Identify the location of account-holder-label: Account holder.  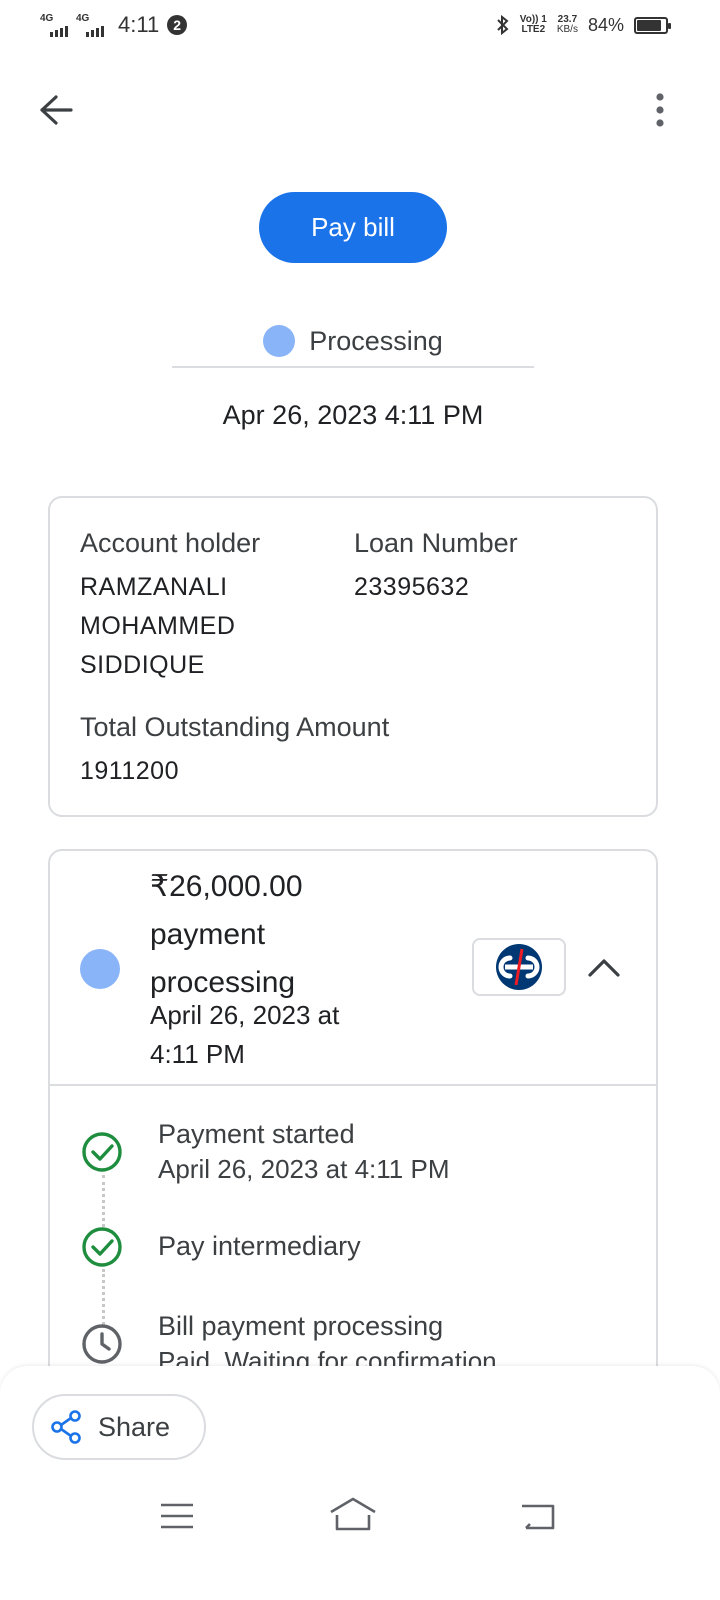
(170, 543).